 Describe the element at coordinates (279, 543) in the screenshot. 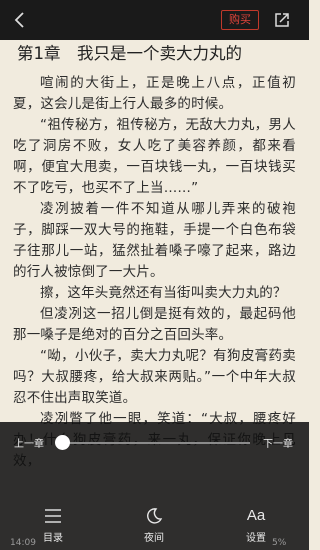

I see `battery-level: 5%` at that location.